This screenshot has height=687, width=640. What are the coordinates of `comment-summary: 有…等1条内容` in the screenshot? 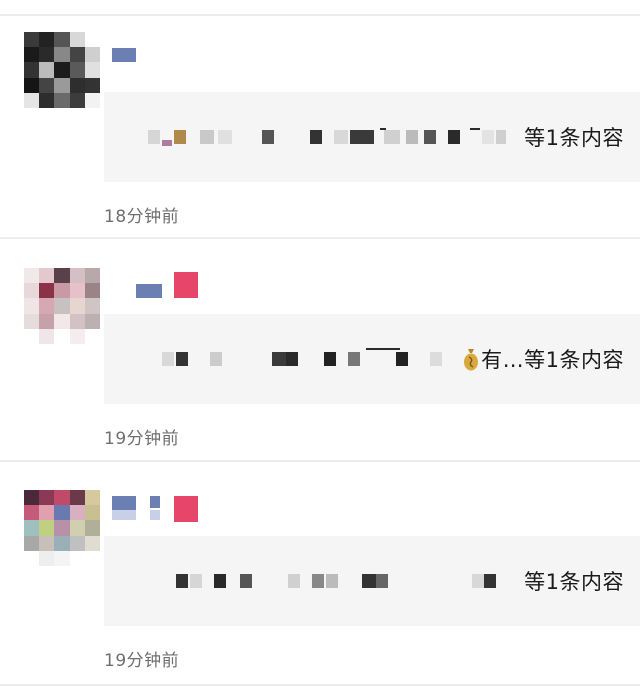 It's located at (543, 359).